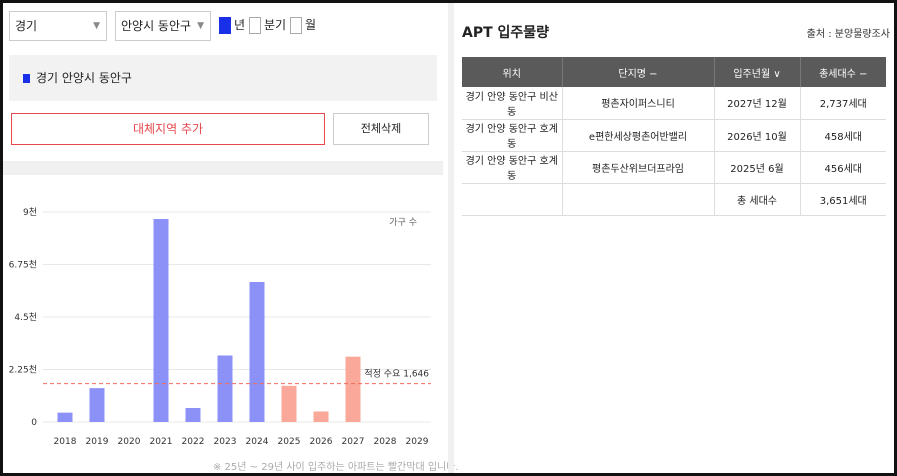  I want to click on cell-location: 경기 안양 동안구 비산동, so click(512, 103).